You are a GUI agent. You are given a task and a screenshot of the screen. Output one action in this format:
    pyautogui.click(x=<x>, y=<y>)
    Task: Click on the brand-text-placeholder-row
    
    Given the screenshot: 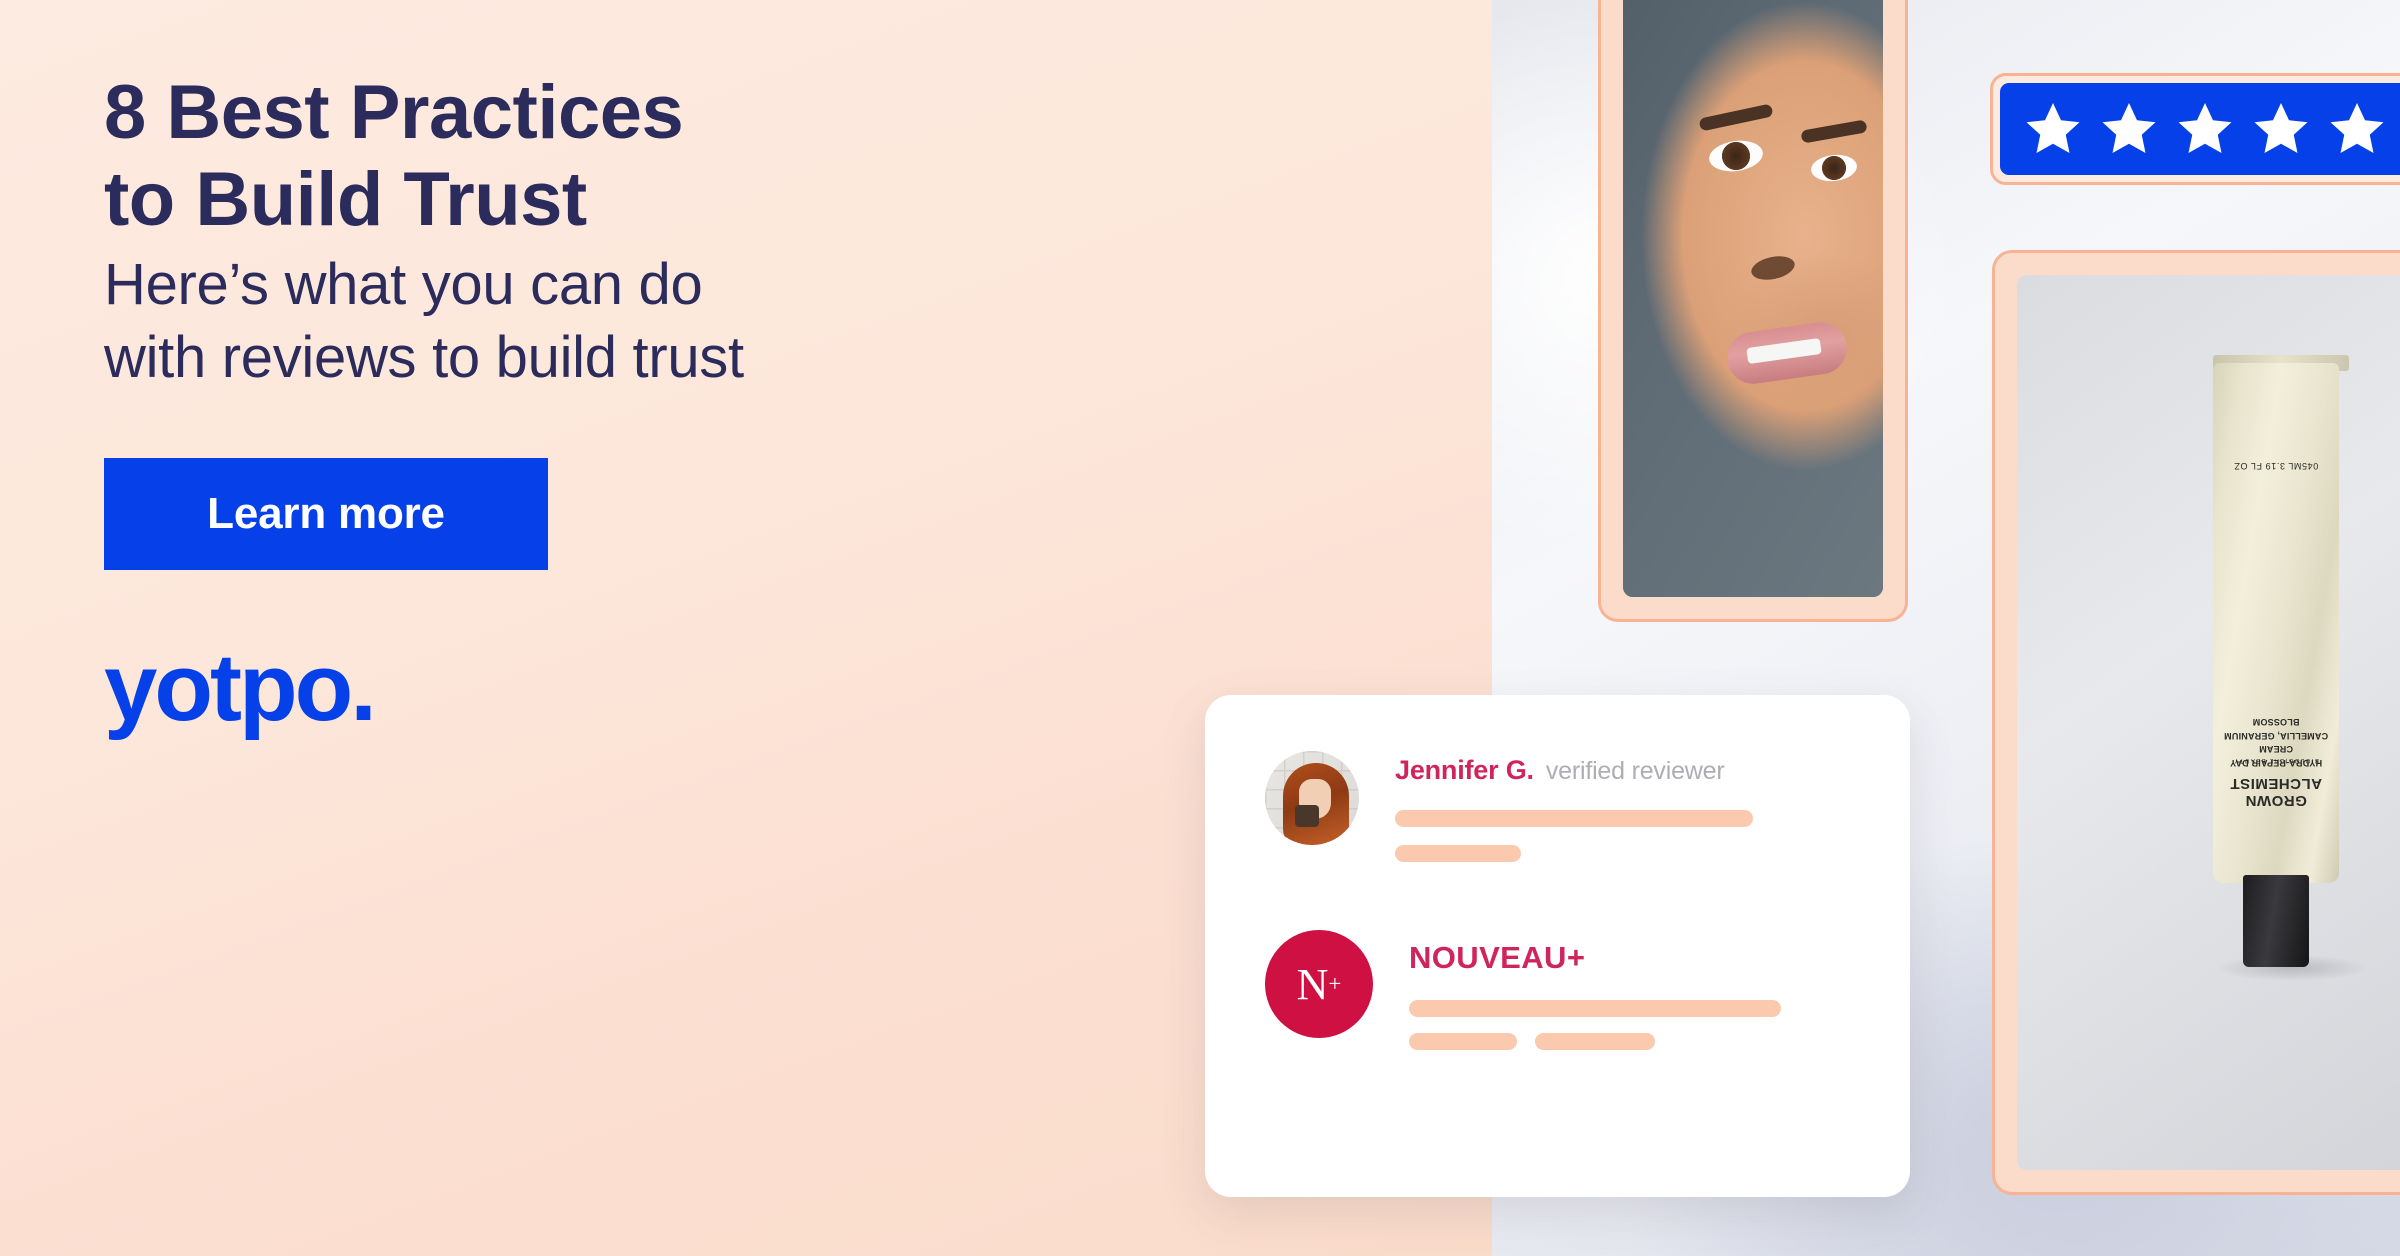 What is the action you would take?
    pyautogui.click(x=1629, y=1041)
    